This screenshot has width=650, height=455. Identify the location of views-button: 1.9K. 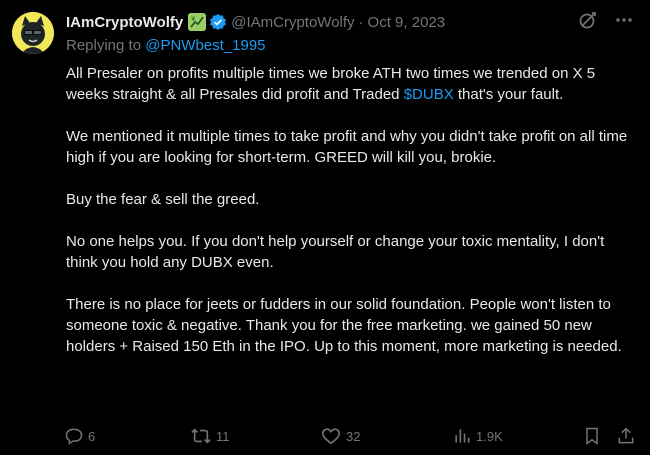
(477, 436).